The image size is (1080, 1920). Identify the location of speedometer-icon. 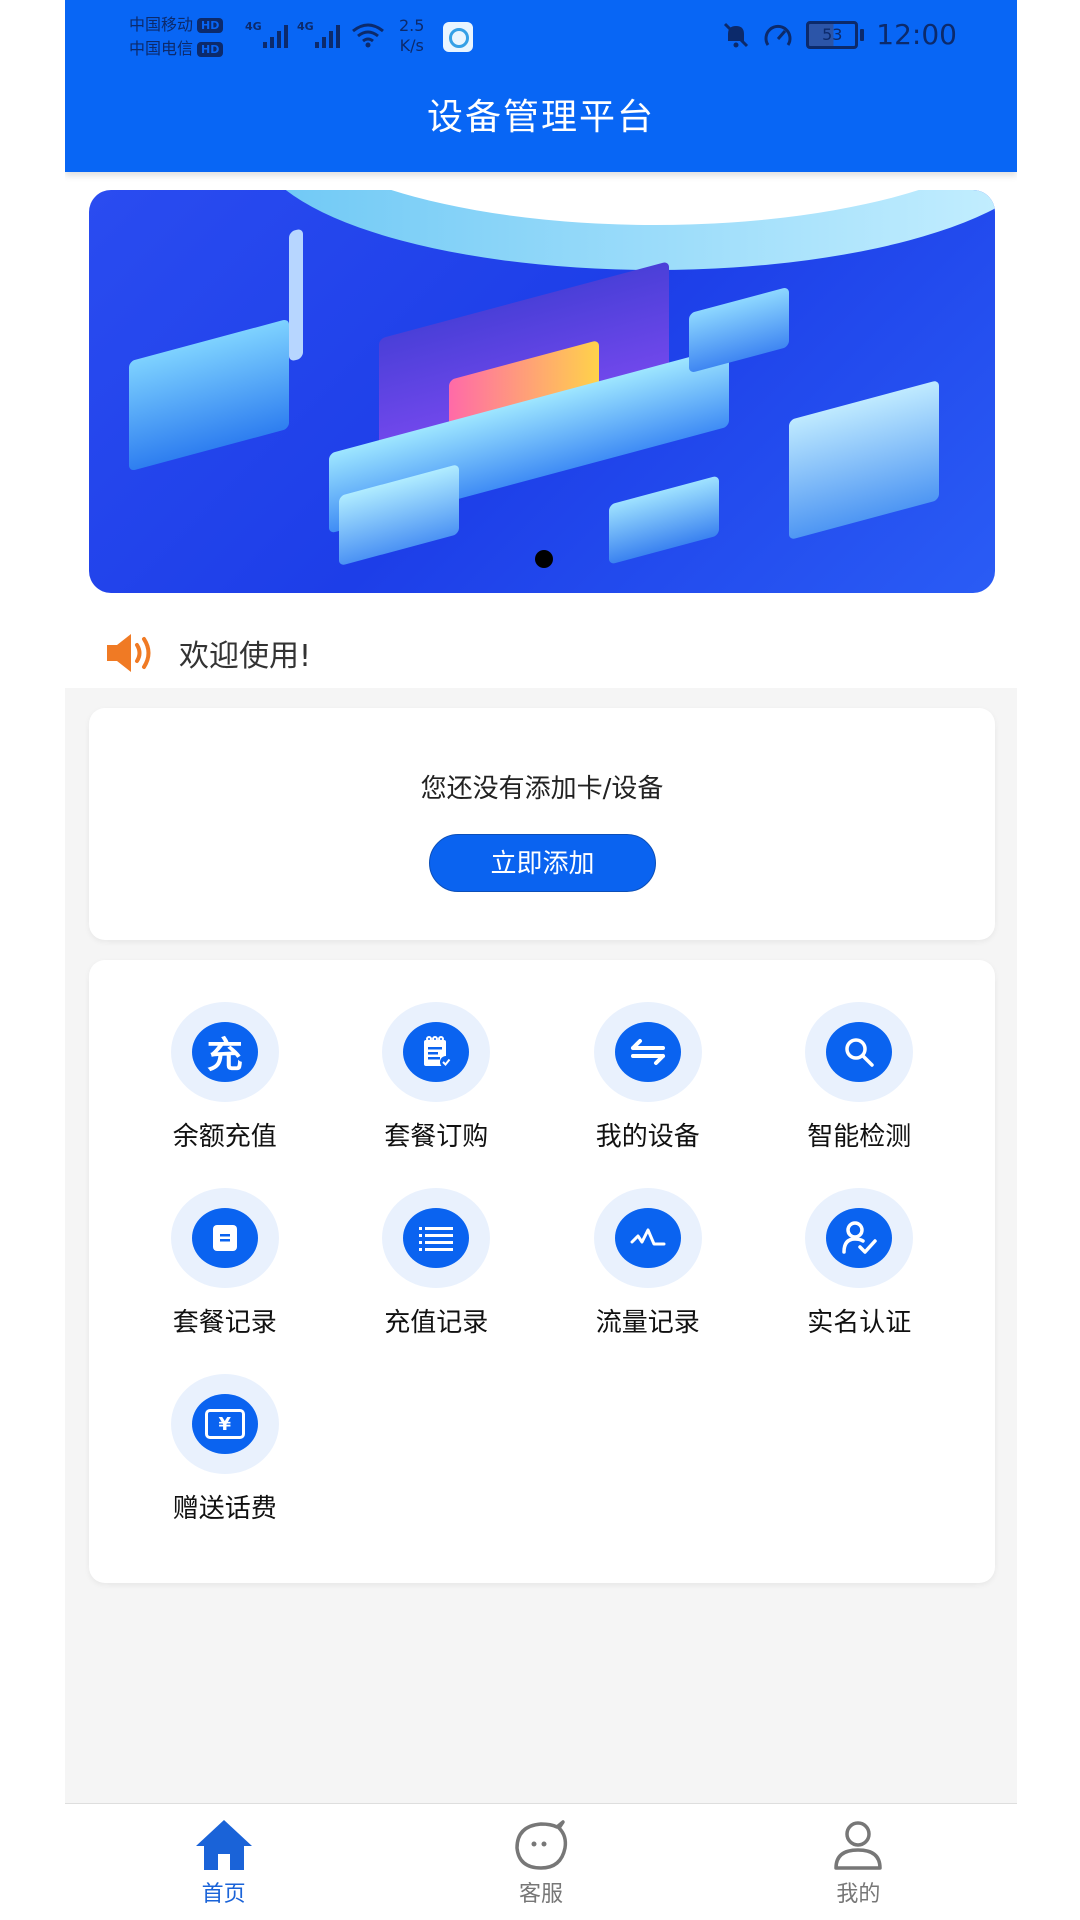
(778, 35).